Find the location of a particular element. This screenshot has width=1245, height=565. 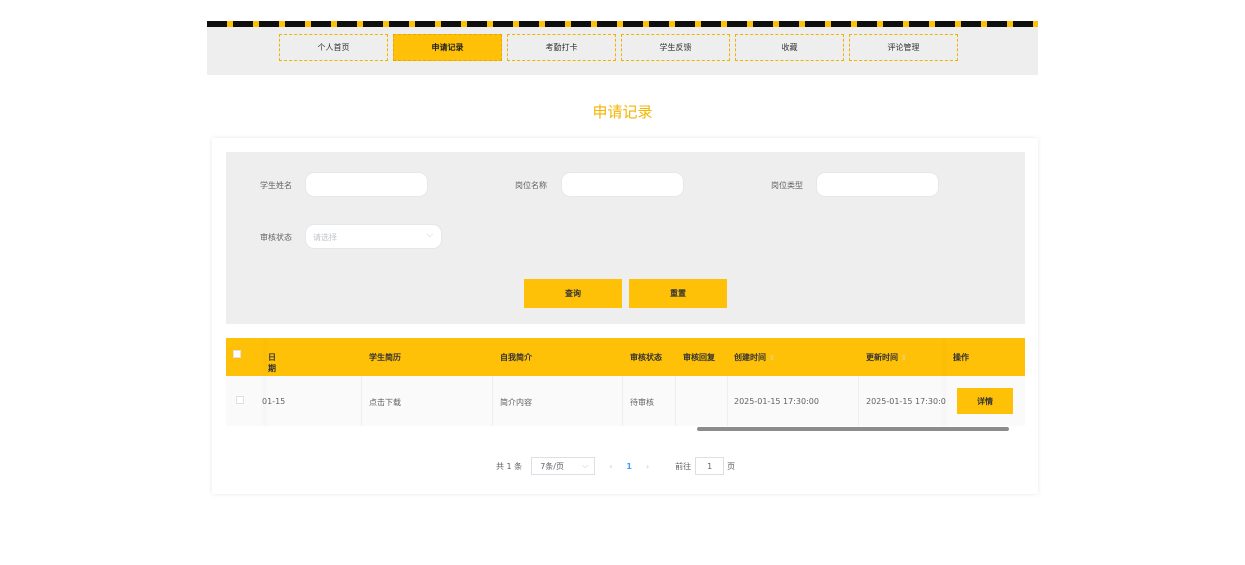

cell-status: 待审核 is located at coordinates (642, 402).